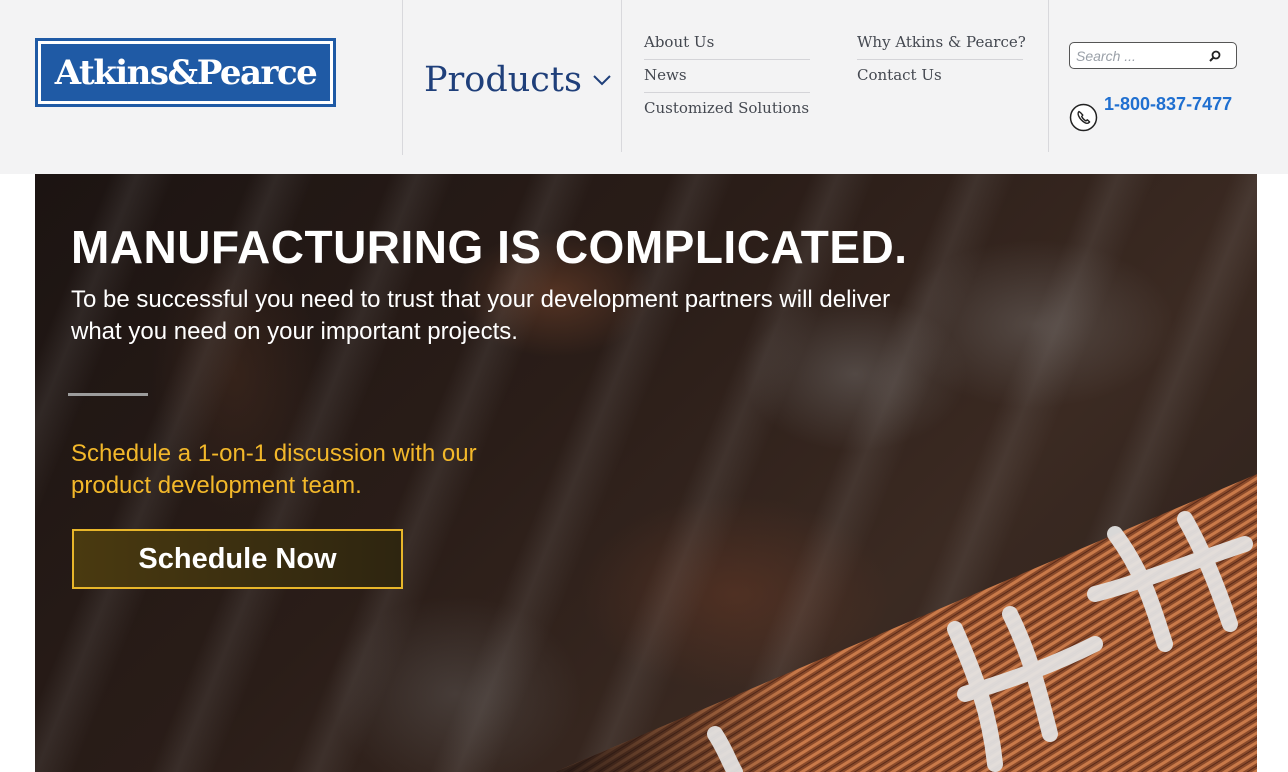  What do you see at coordinates (941, 42) in the screenshot?
I see `nav-why-atkins-pearce: Why Atkins & Pearce?` at bounding box center [941, 42].